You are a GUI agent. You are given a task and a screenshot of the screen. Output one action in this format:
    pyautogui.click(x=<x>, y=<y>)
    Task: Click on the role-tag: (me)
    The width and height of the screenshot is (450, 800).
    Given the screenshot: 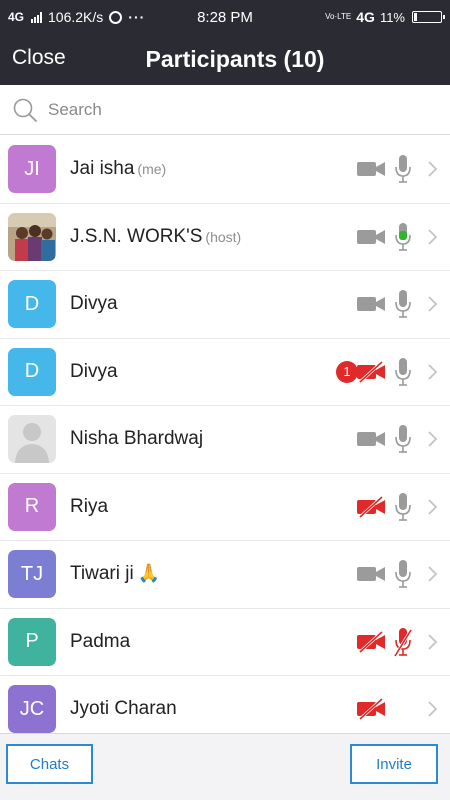 What is the action you would take?
    pyautogui.click(x=152, y=169)
    